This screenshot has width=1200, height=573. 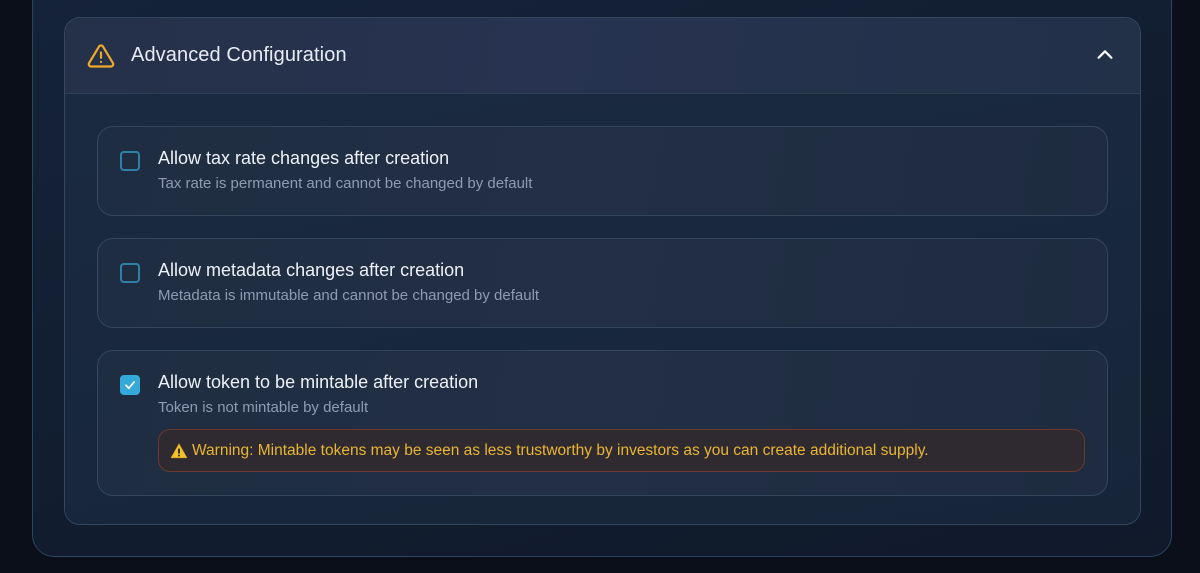 I want to click on option-title: Allow tax rate changes after creation, so click(x=304, y=158).